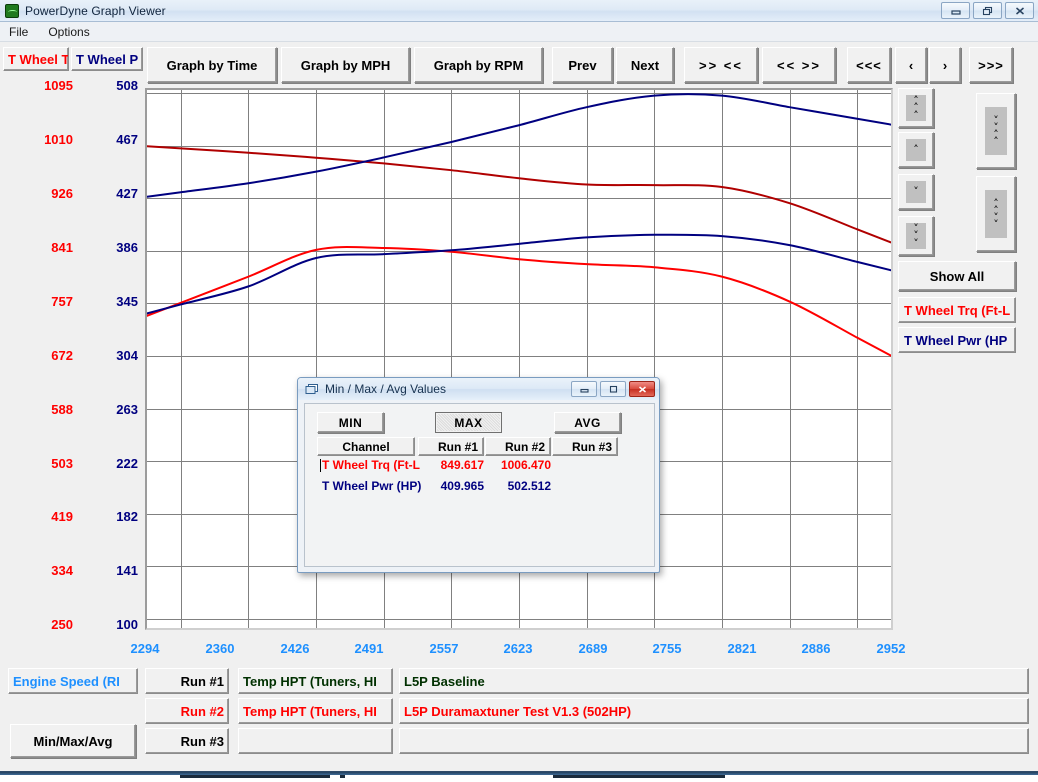 Image resolution: width=1038 pixels, height=782 pixels. I want to click on run2-channel-field: Temp HPT (Tuners, HI, so click(315, 711).